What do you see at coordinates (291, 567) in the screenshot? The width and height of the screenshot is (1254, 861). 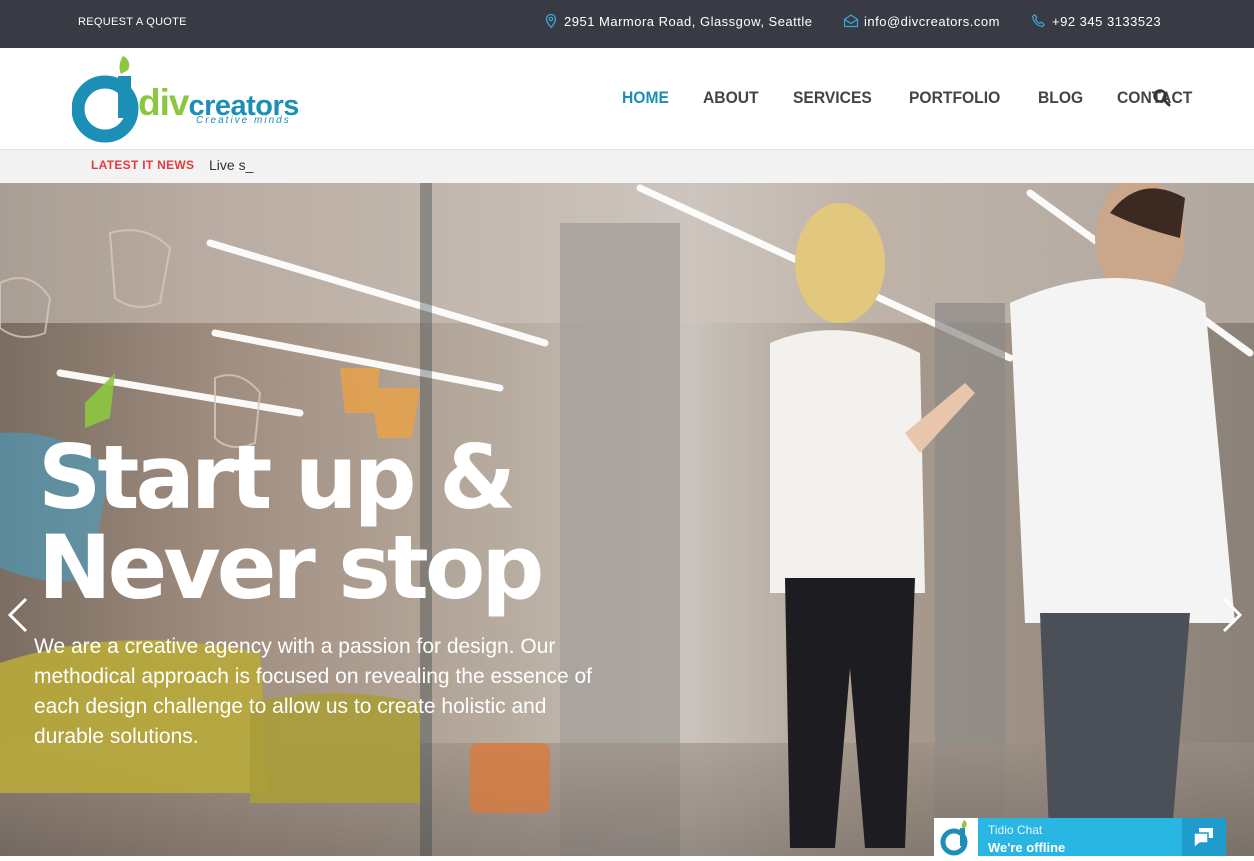 I see `hero-title-line-2: Never stop` at bounding box center [291, 567].